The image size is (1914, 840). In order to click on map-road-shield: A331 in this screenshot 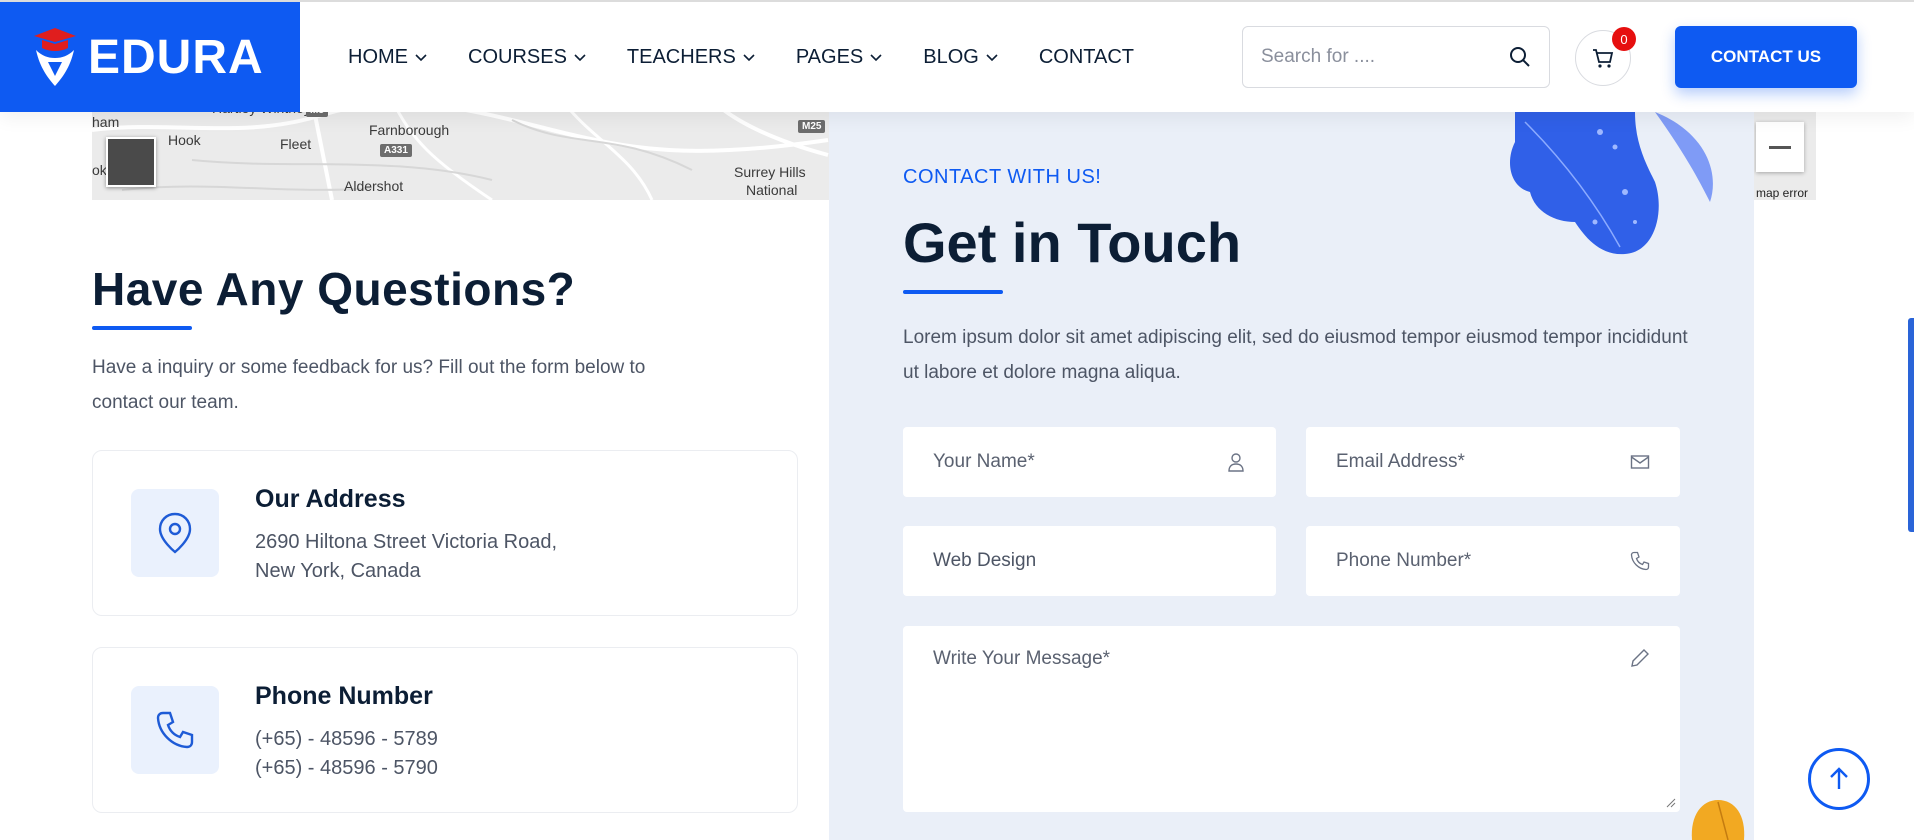, I will do `click(396, 150)`.